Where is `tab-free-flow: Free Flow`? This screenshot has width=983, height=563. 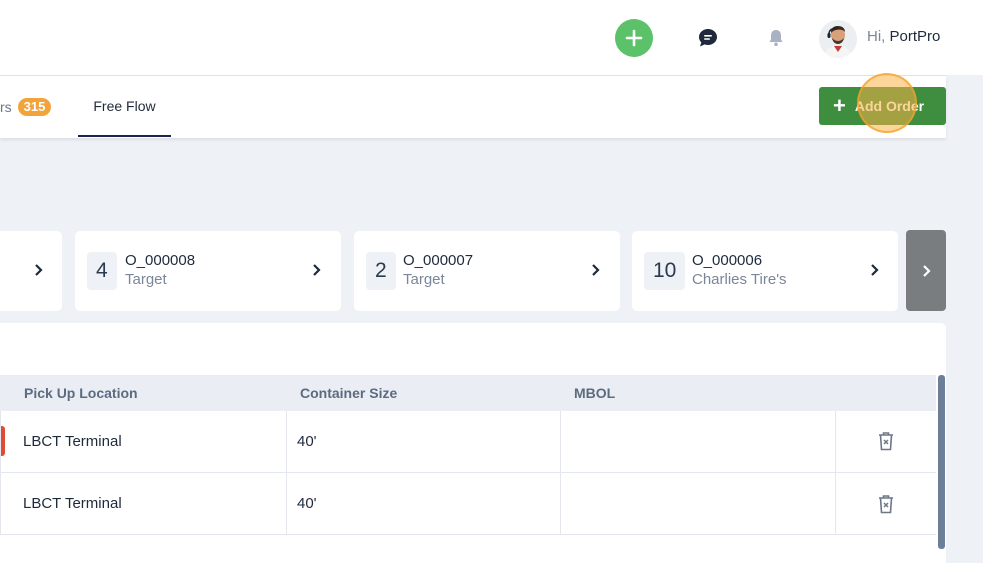 tab-free-flow: Free Flow is located at coordinates (124, 106).